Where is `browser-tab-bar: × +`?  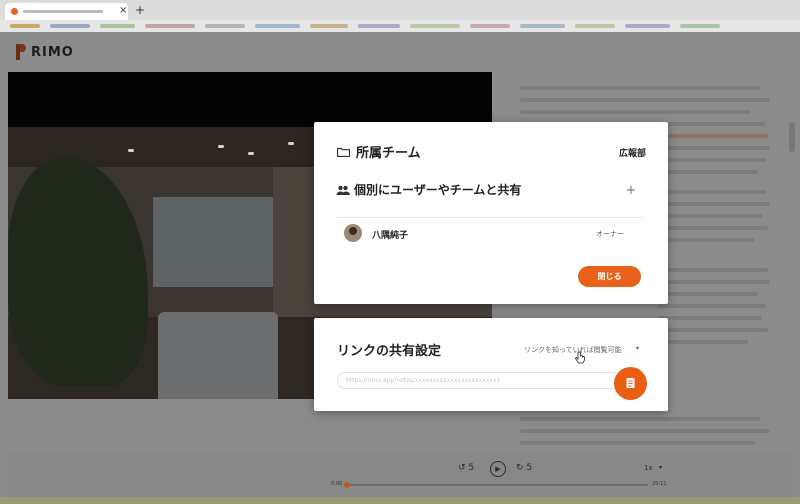 browser-tab-bar: × + is located at coordinates (400, 10).